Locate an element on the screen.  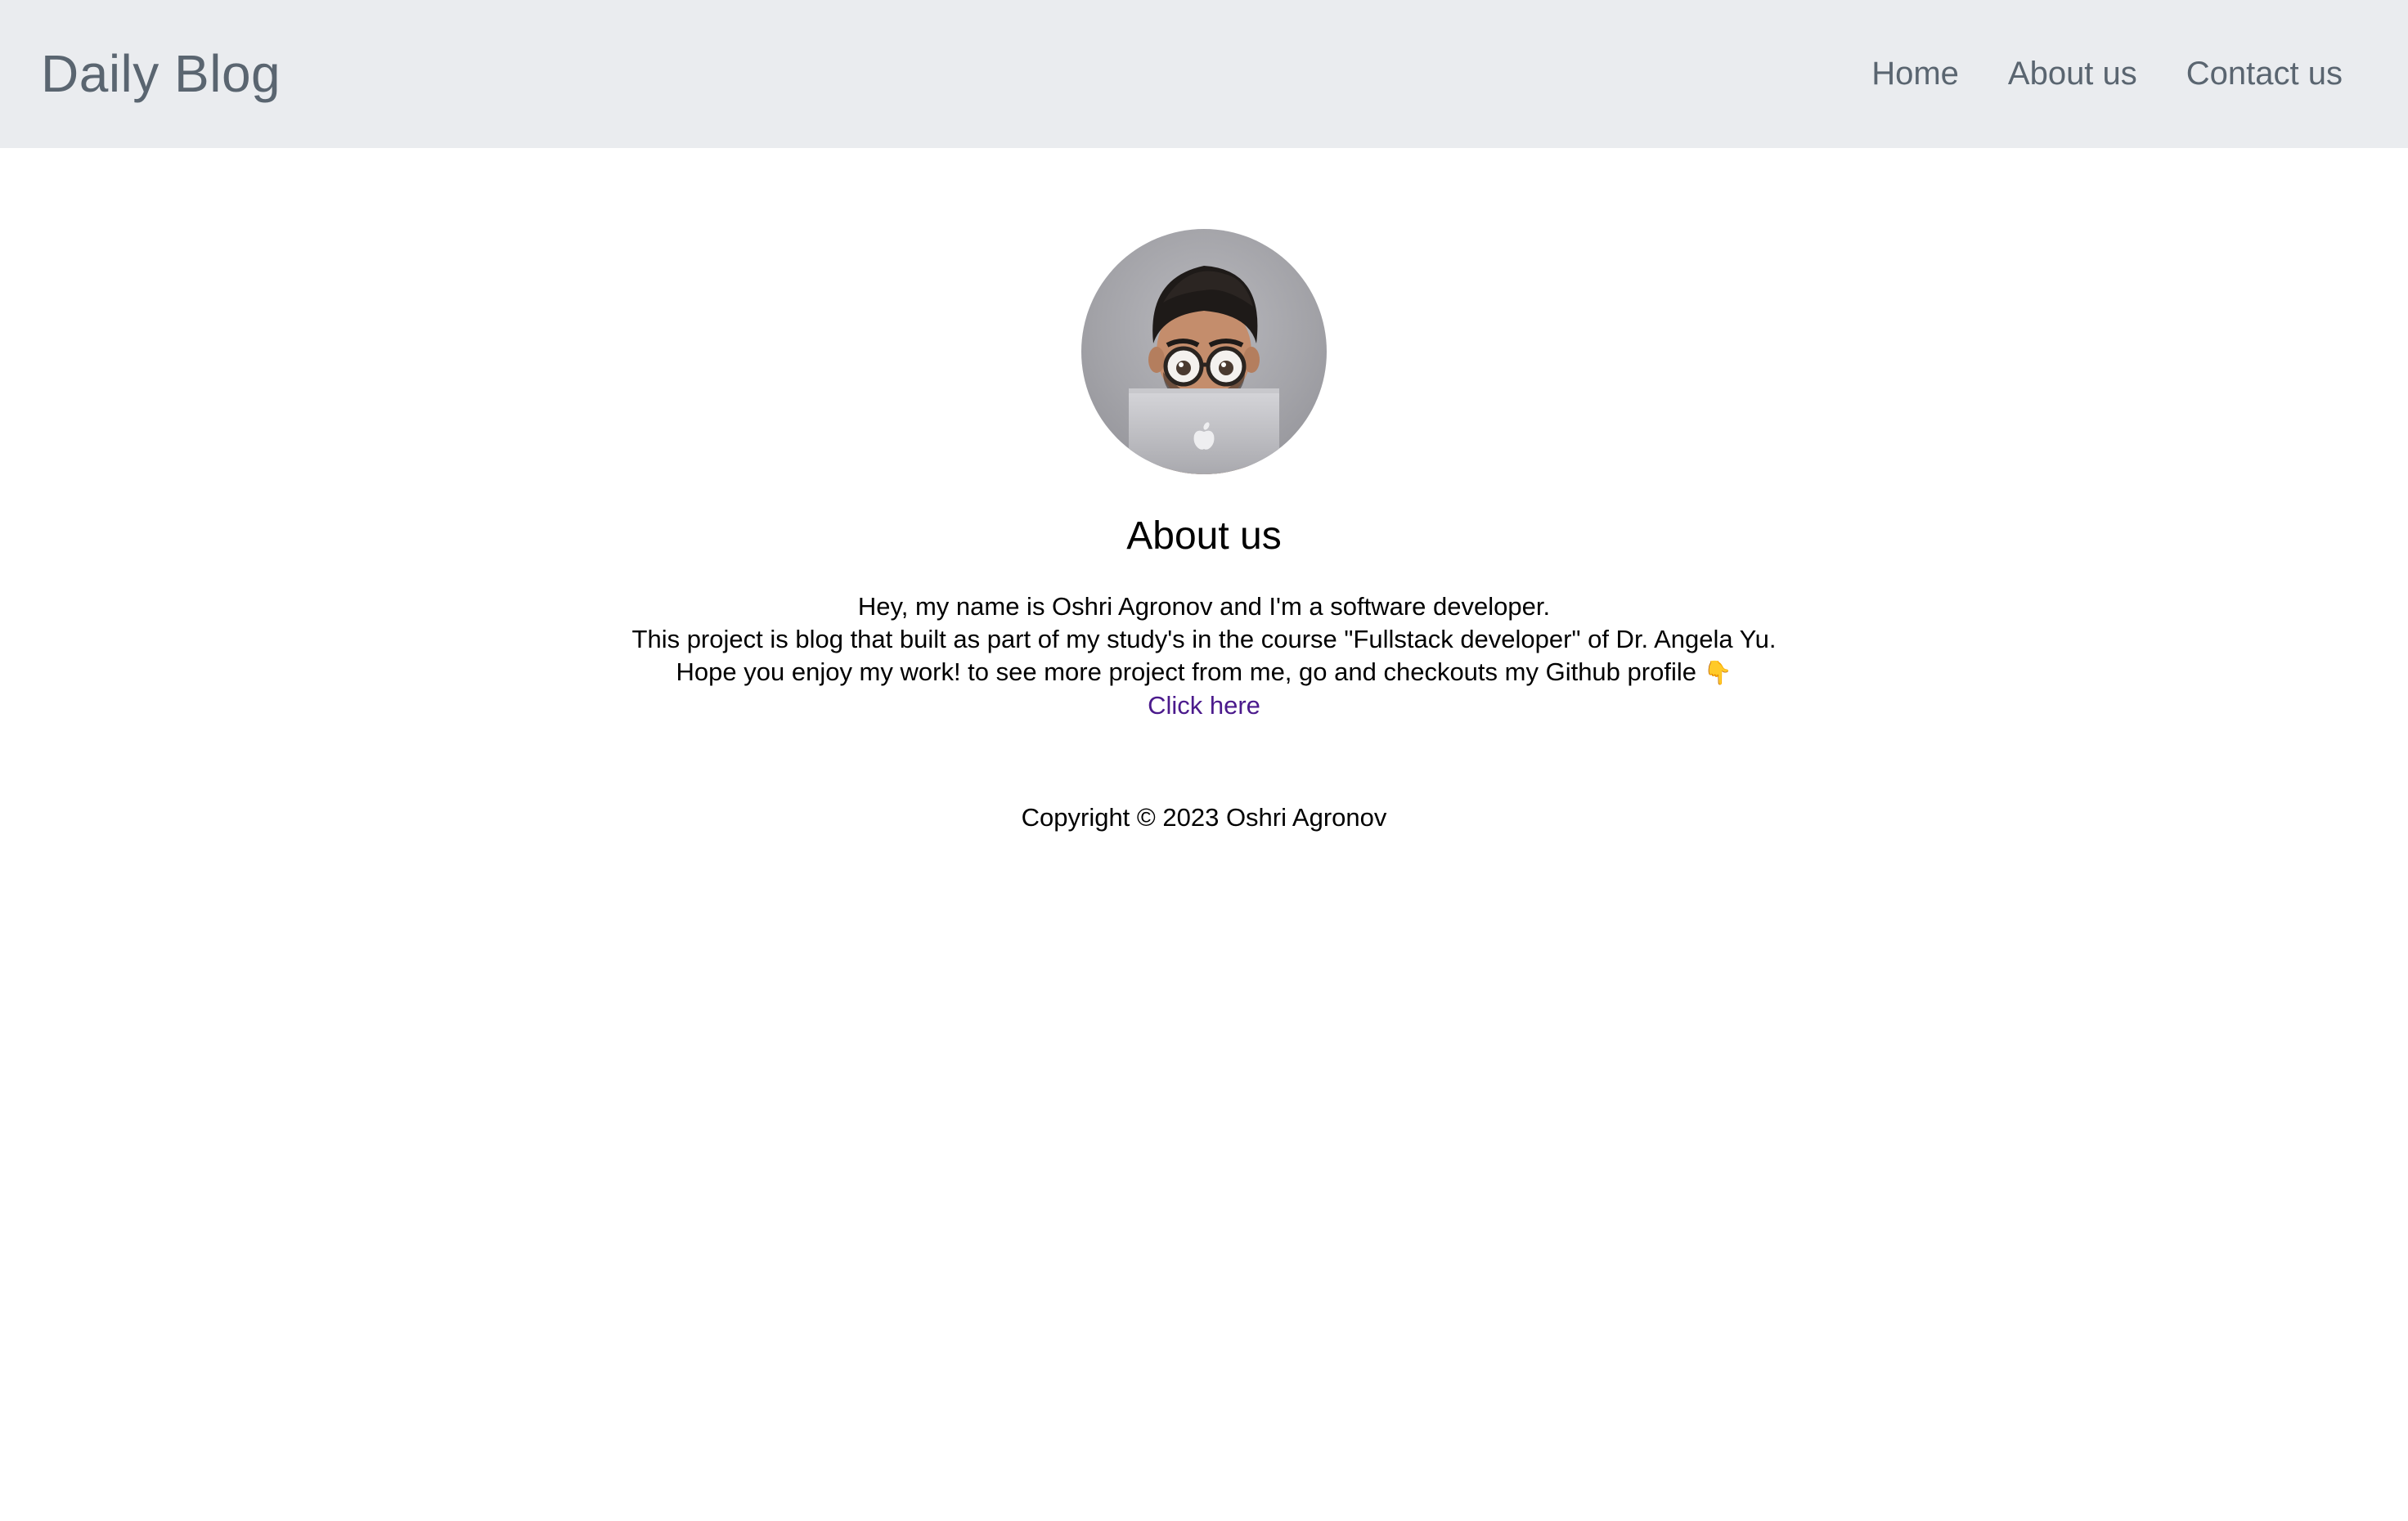
memoji-avatar-icon is located at coordinates (1204, 370).